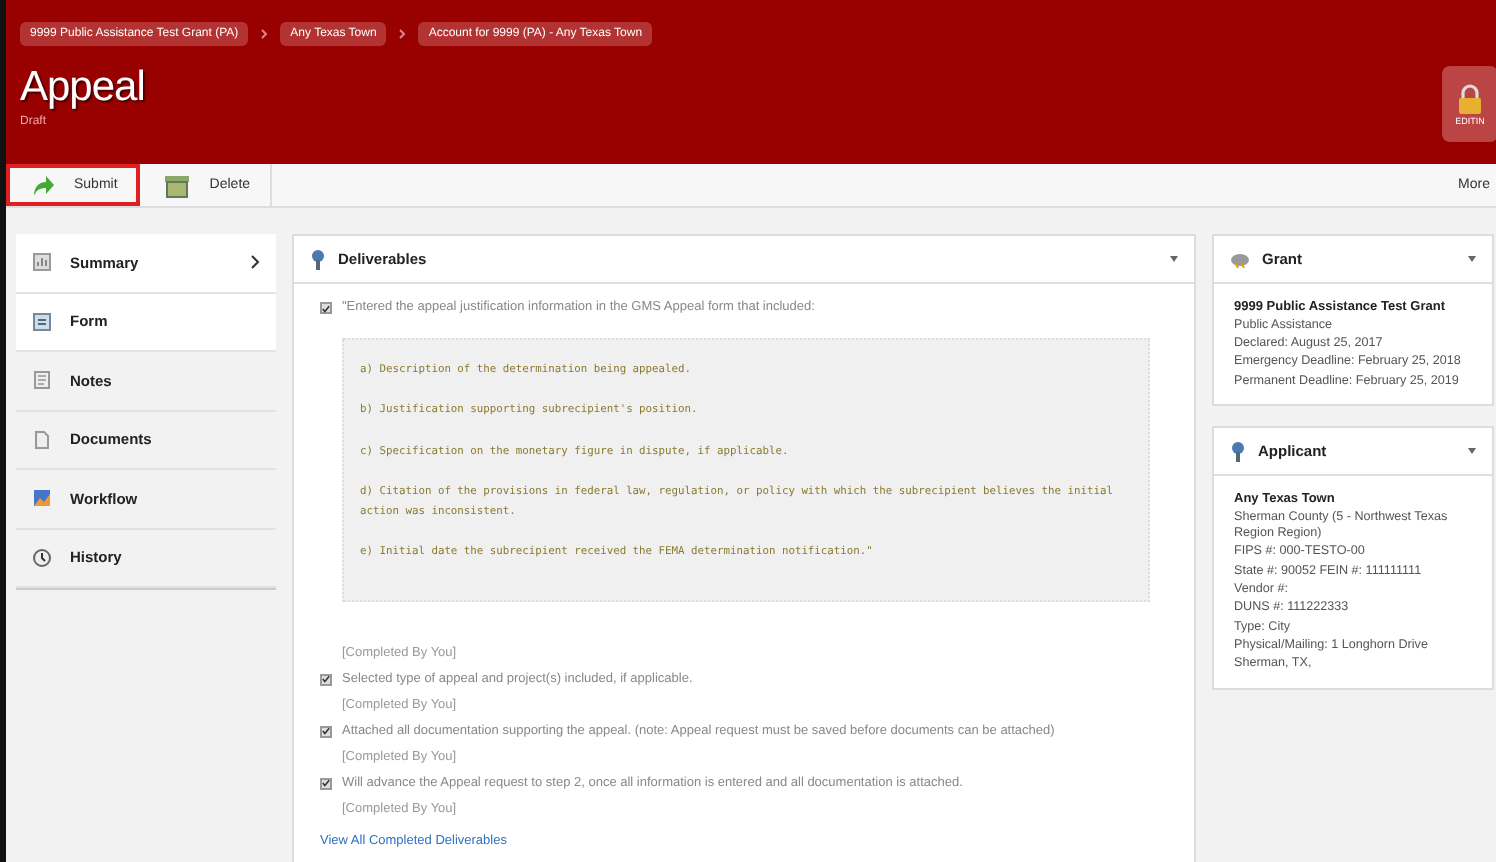 The width and height of the screenshot is (1496, 862). I want to click on clock-icon, so click(42, 557).